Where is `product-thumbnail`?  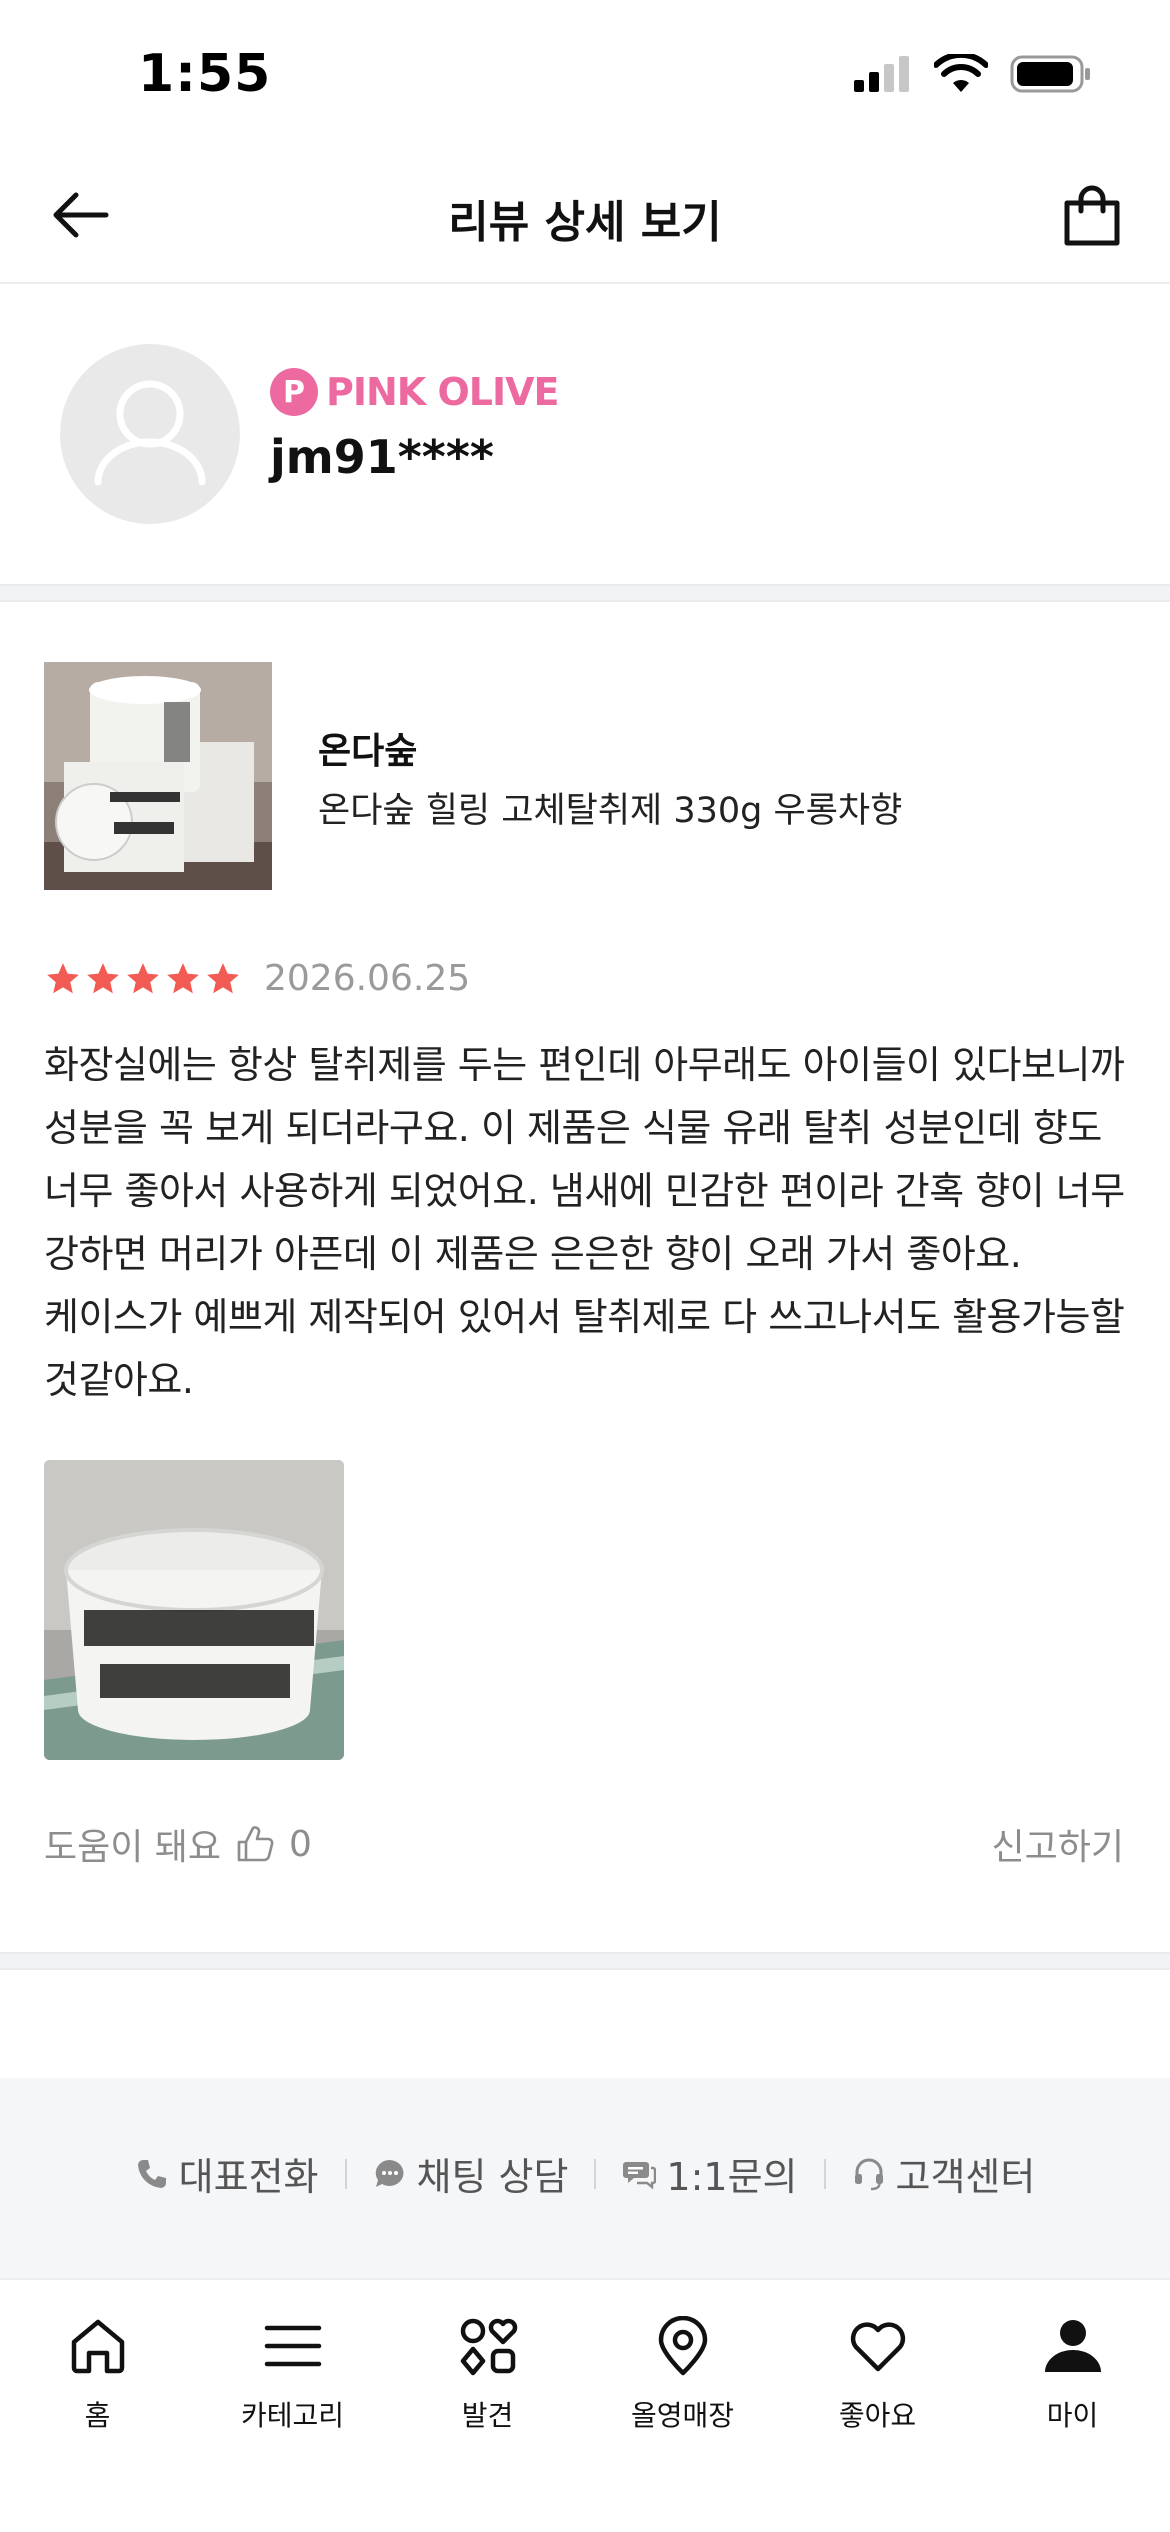 product-thumbnail is located at coordinates (158, 776).